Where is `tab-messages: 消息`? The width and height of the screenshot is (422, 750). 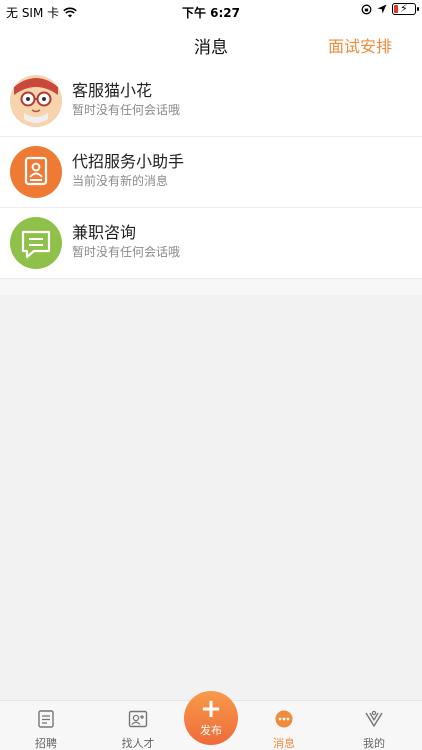 tab-messages: 消息 is located at coordinates (284, 725).